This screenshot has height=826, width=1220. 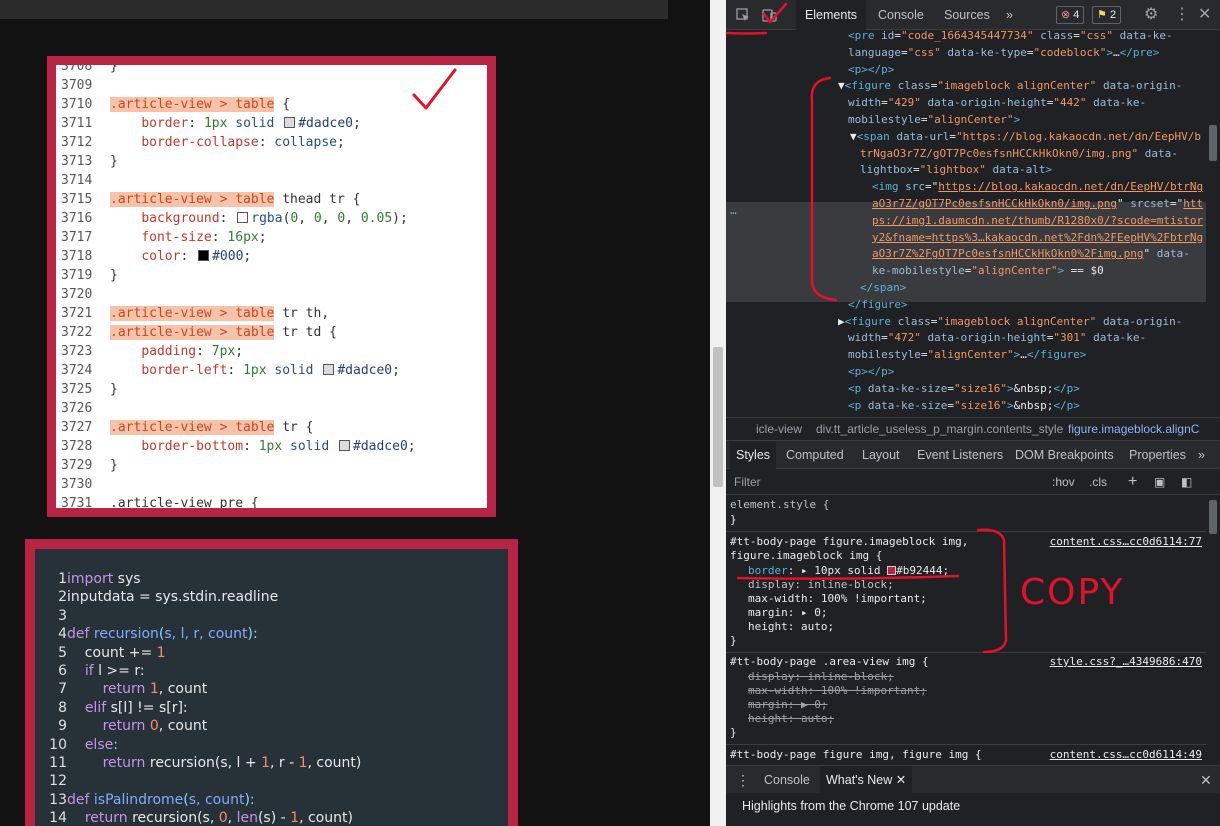 What do you see at coordinates (934, 119) in the screenshot?
I see `dom-node-line: mobilestyle="alignCenter">` at bounding box center [934, 119].